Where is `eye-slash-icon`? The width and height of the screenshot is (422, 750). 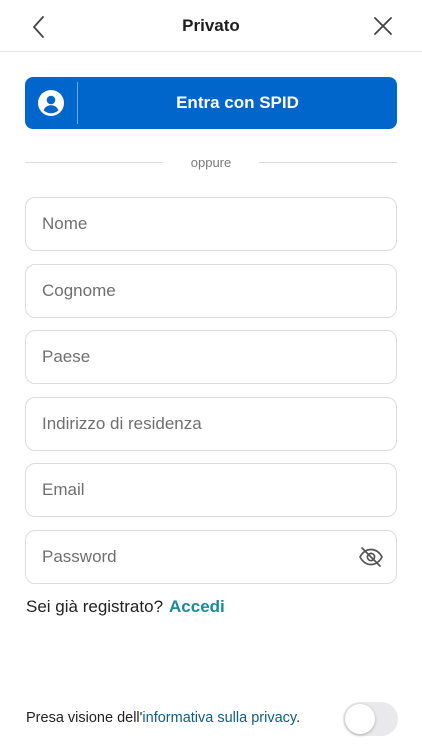 eye-slash-icon is located at coordinates (371, 557).